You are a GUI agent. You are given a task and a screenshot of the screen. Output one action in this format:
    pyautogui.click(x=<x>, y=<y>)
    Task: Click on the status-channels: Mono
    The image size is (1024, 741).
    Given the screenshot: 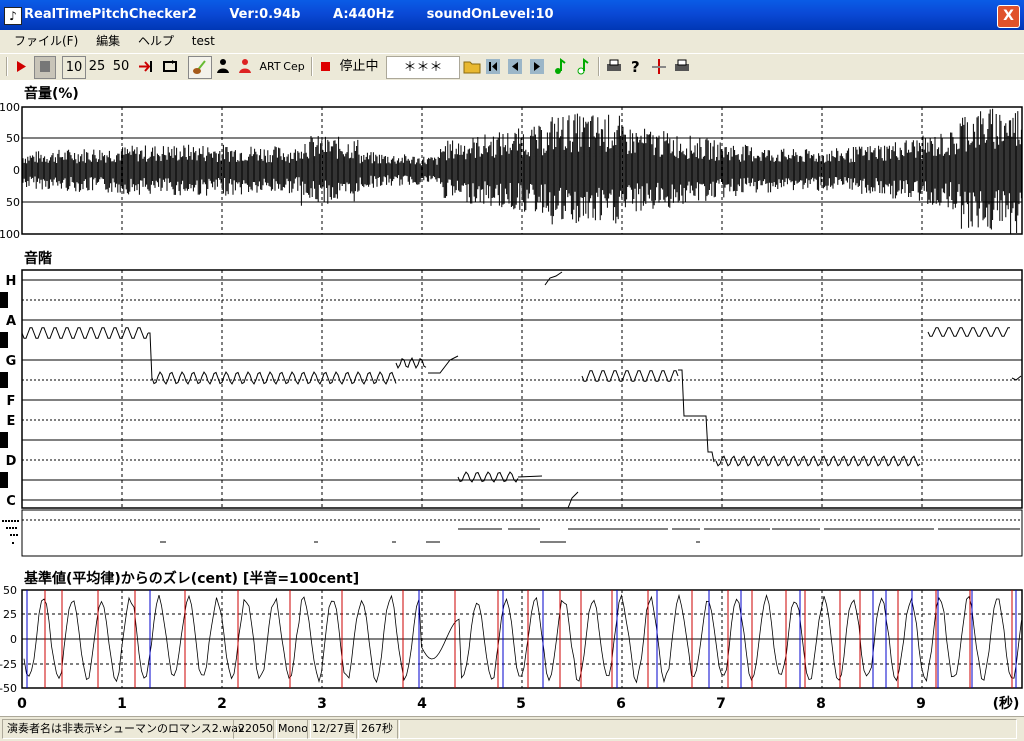 What is the action you would take?
    pyautogui.click(x=292, y=729)
    